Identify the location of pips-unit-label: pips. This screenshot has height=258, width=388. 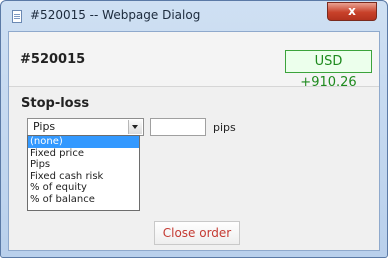
(224, 127).